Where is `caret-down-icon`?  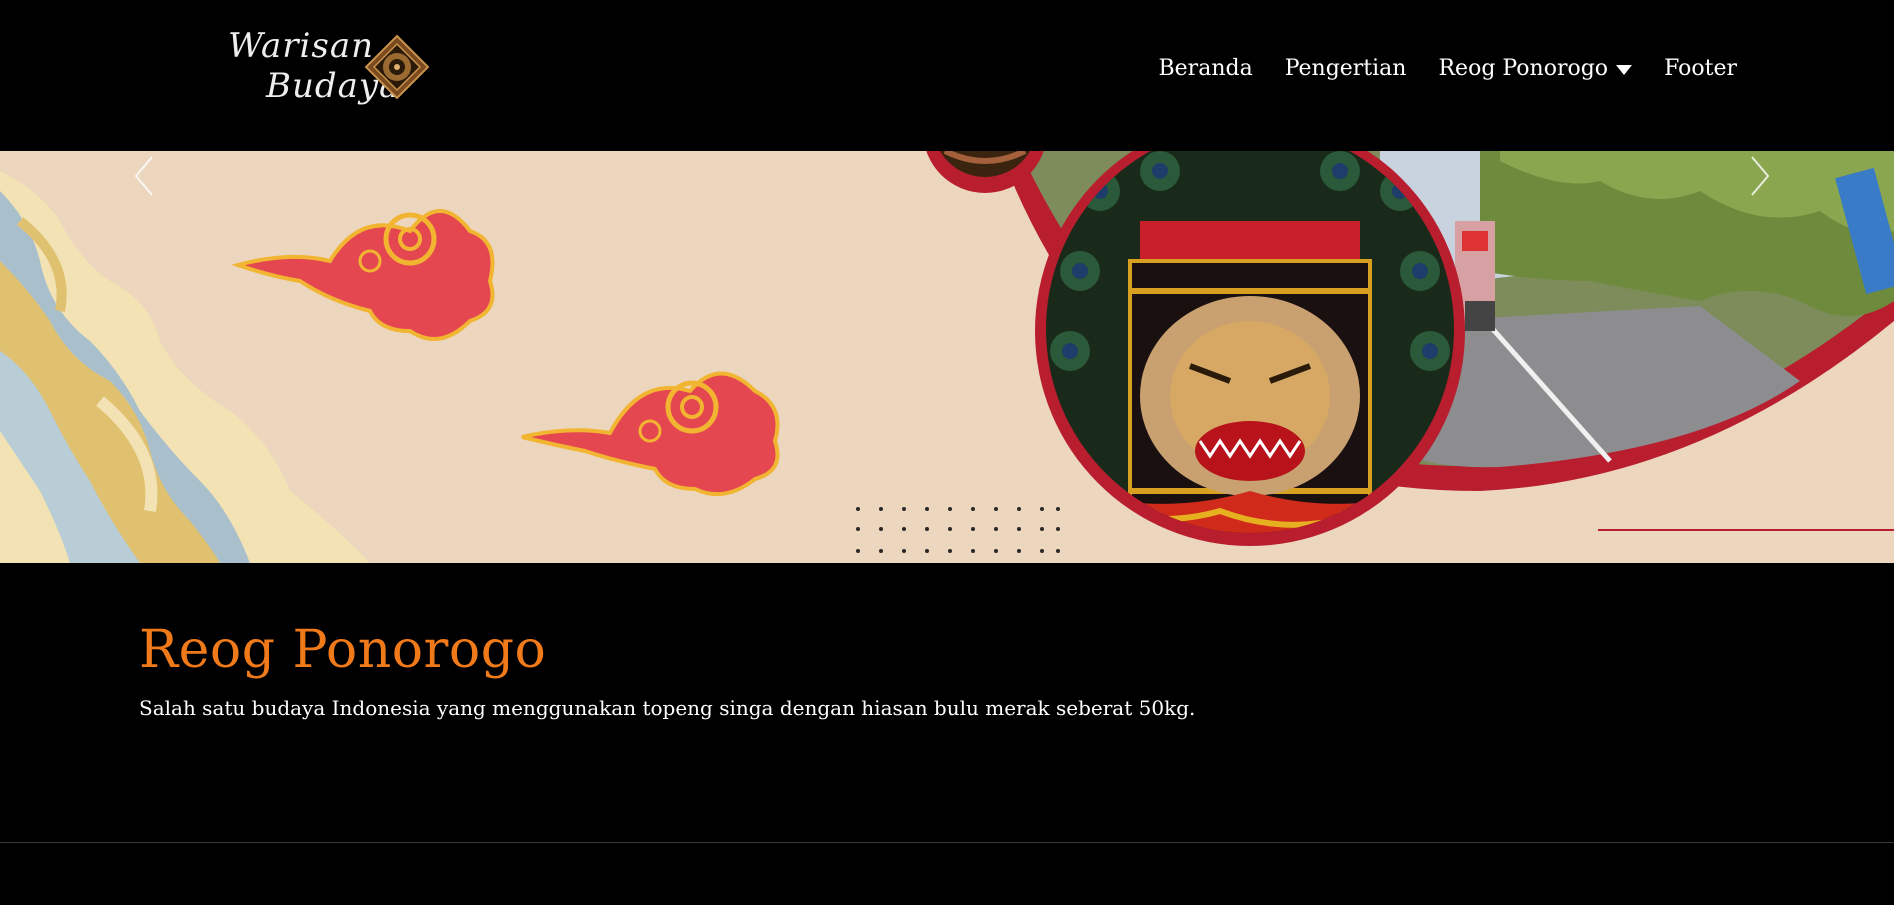 caret-down-icon is located at coordinates (1624, 69).